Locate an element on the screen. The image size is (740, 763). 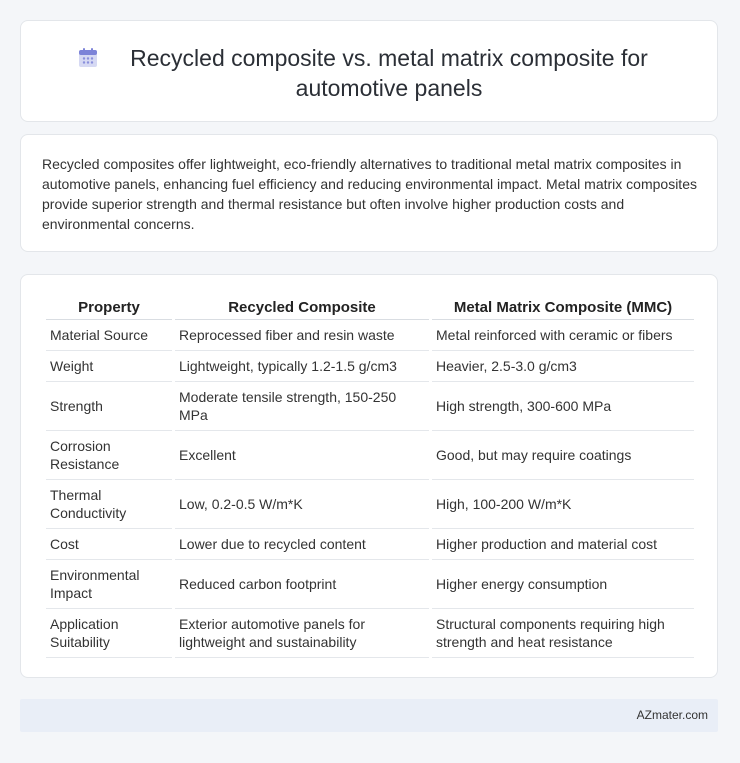
property-cell: Environmental Impact is located at coordinates (109, 584).